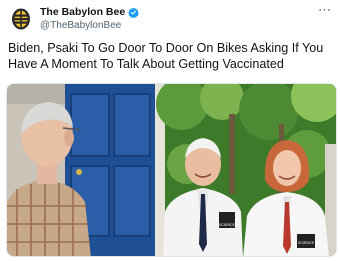 Image resolution: width=340 pixels, height=261 pixels. Describe the element at coordinates (170, 18) in the screenshot. I see `tweet-header: The Babylon Bee @TheBabylonBee ⋯` at that location.